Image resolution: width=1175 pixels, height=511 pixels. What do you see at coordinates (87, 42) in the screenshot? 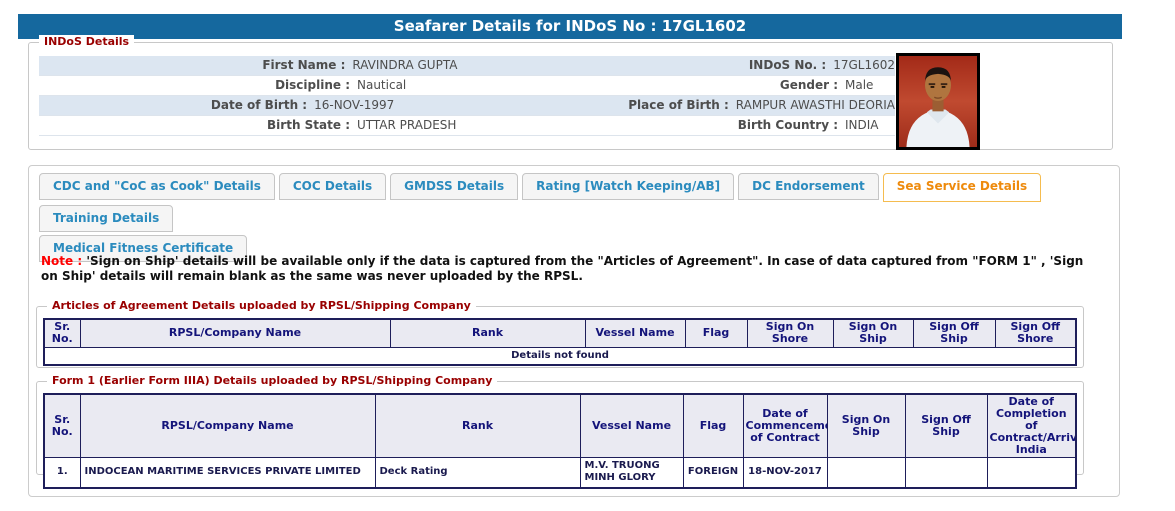
I see `indos-details-legend: INDoS Details` at bounding box center [87, 42].